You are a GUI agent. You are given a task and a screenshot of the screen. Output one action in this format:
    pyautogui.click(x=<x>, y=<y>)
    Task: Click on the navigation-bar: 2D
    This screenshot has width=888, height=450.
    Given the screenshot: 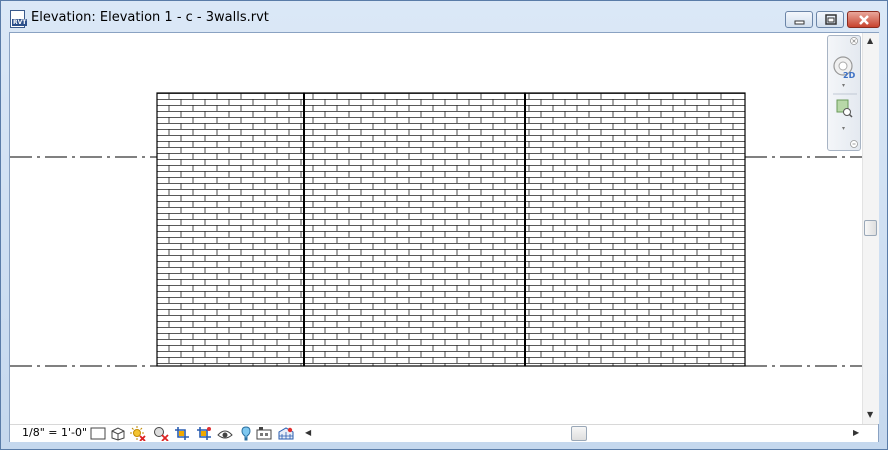 What is the action you would take?
    pyautogui.click(x=844, y=93)
    